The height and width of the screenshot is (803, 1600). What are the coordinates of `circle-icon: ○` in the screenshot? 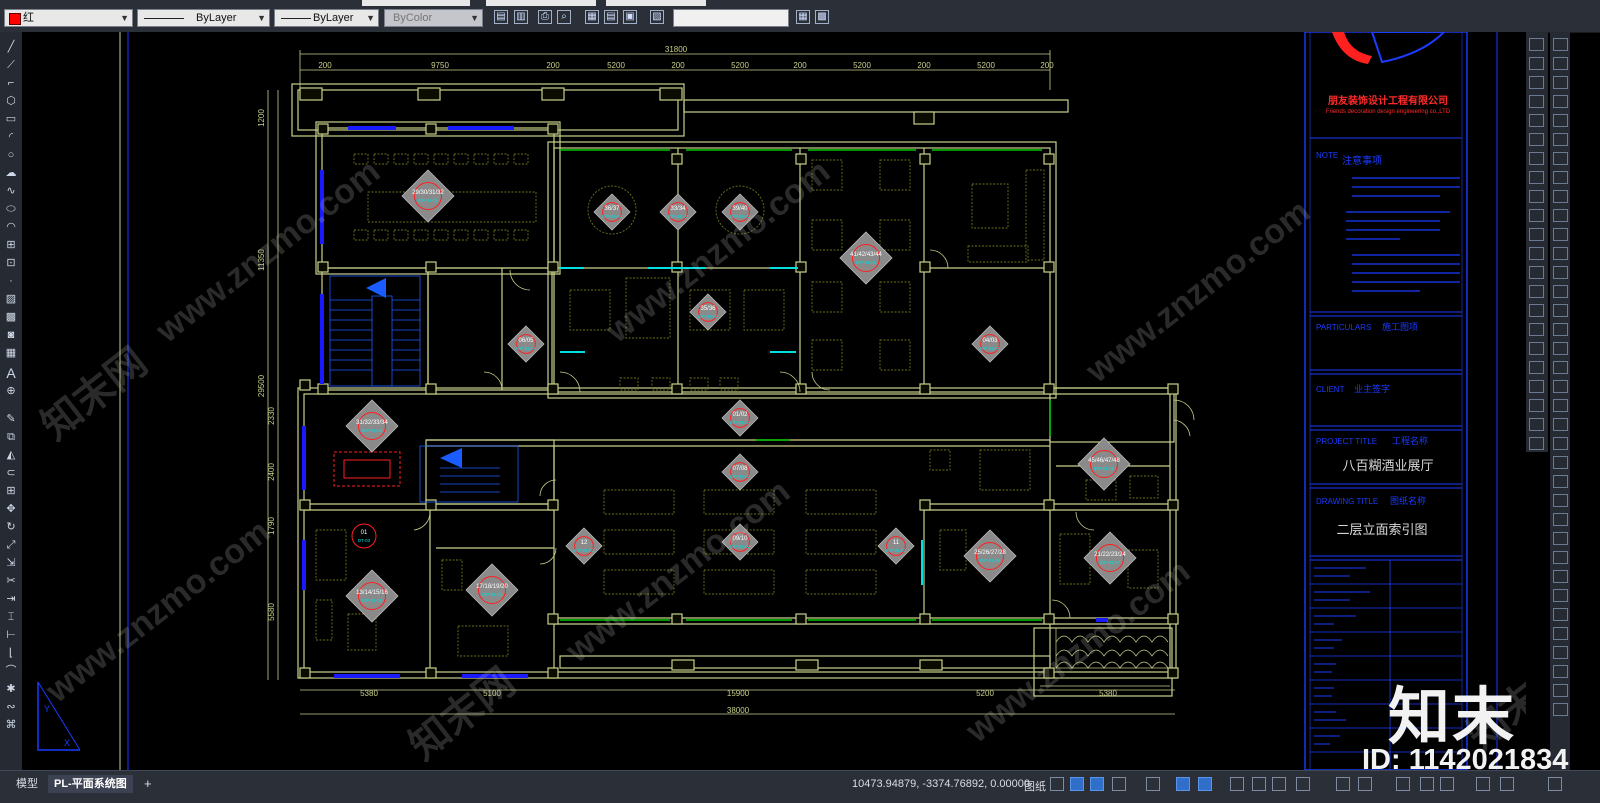 It's located at (11, 155).